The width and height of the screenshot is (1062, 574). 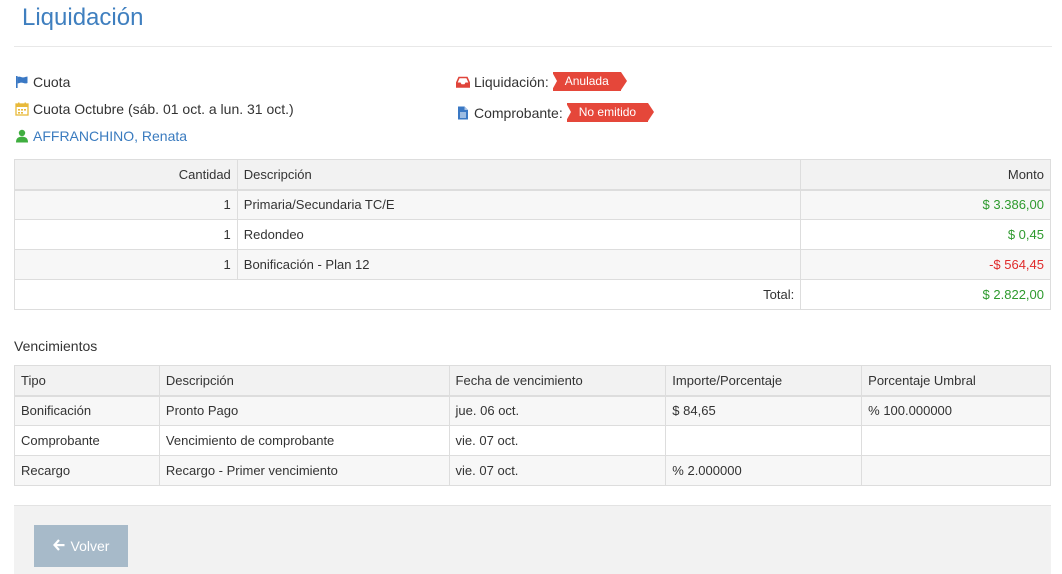 What do you see at coordinates (56, 346) in the screenshot?
I see `vencimientos-title: Vencimientos` at bounding box center [56, 346].